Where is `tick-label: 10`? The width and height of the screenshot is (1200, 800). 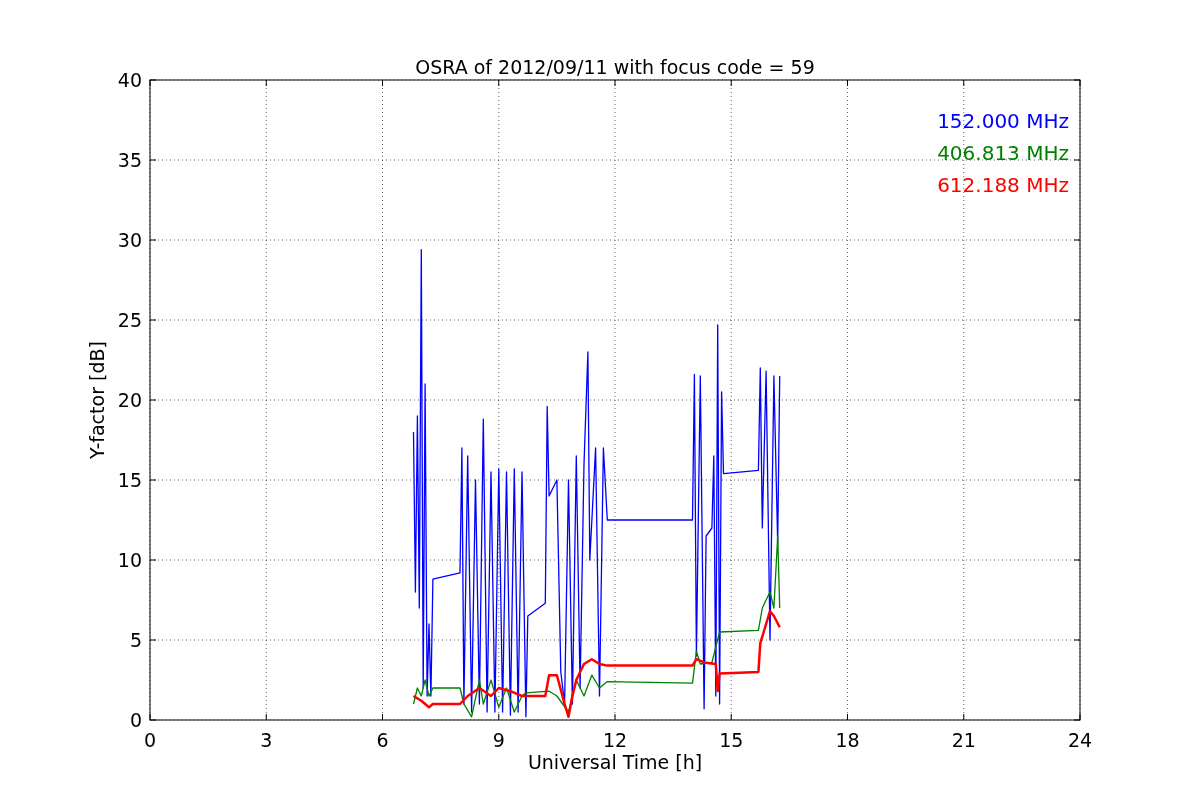 tick-label: 10 is located at coordinates (129, 560).